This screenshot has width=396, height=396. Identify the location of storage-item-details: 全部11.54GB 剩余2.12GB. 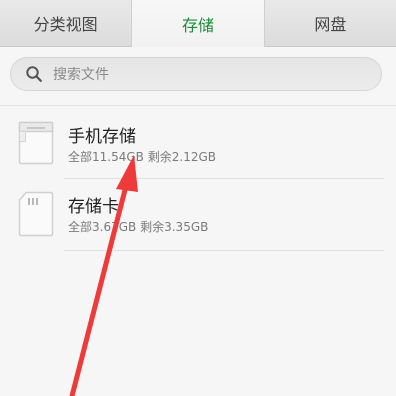
(142, 156).